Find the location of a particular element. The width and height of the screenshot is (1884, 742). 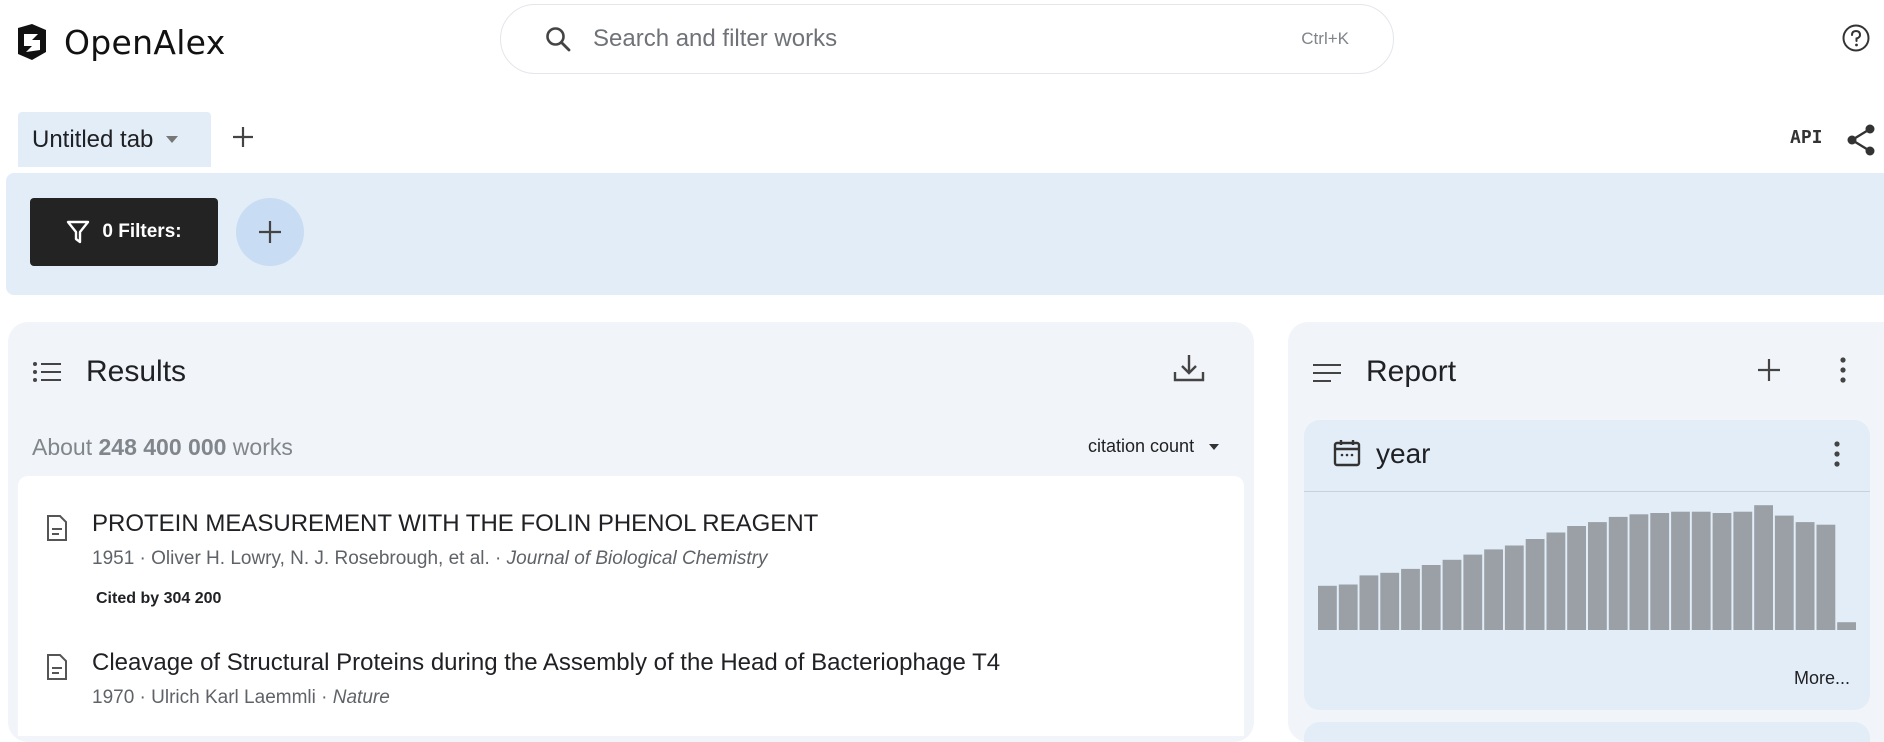

add-tab-button is located at coordinates (243, 139).